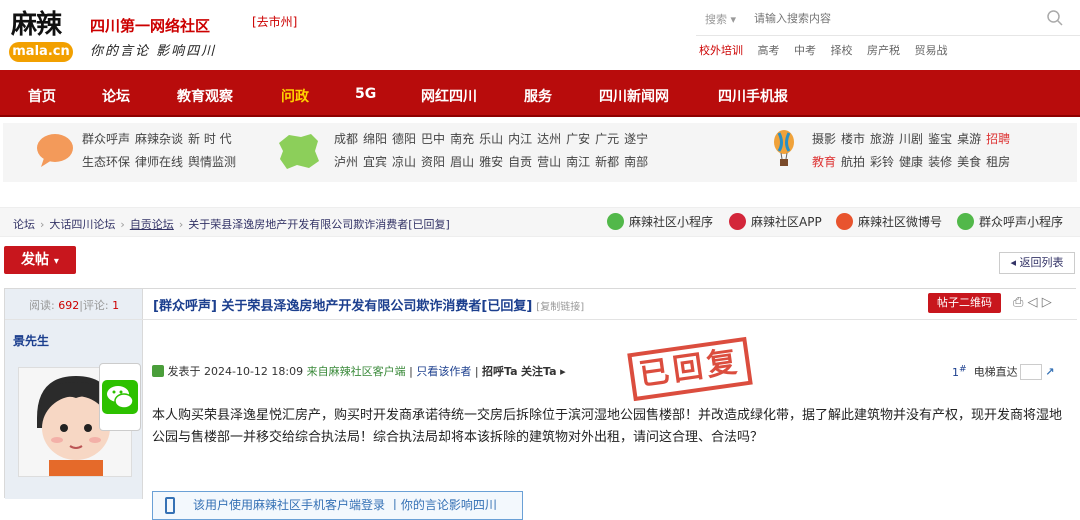 The height and width of the screenshot is (520, 1080). I want to click on only-author-link: 只看该作者, so click(443, 371).